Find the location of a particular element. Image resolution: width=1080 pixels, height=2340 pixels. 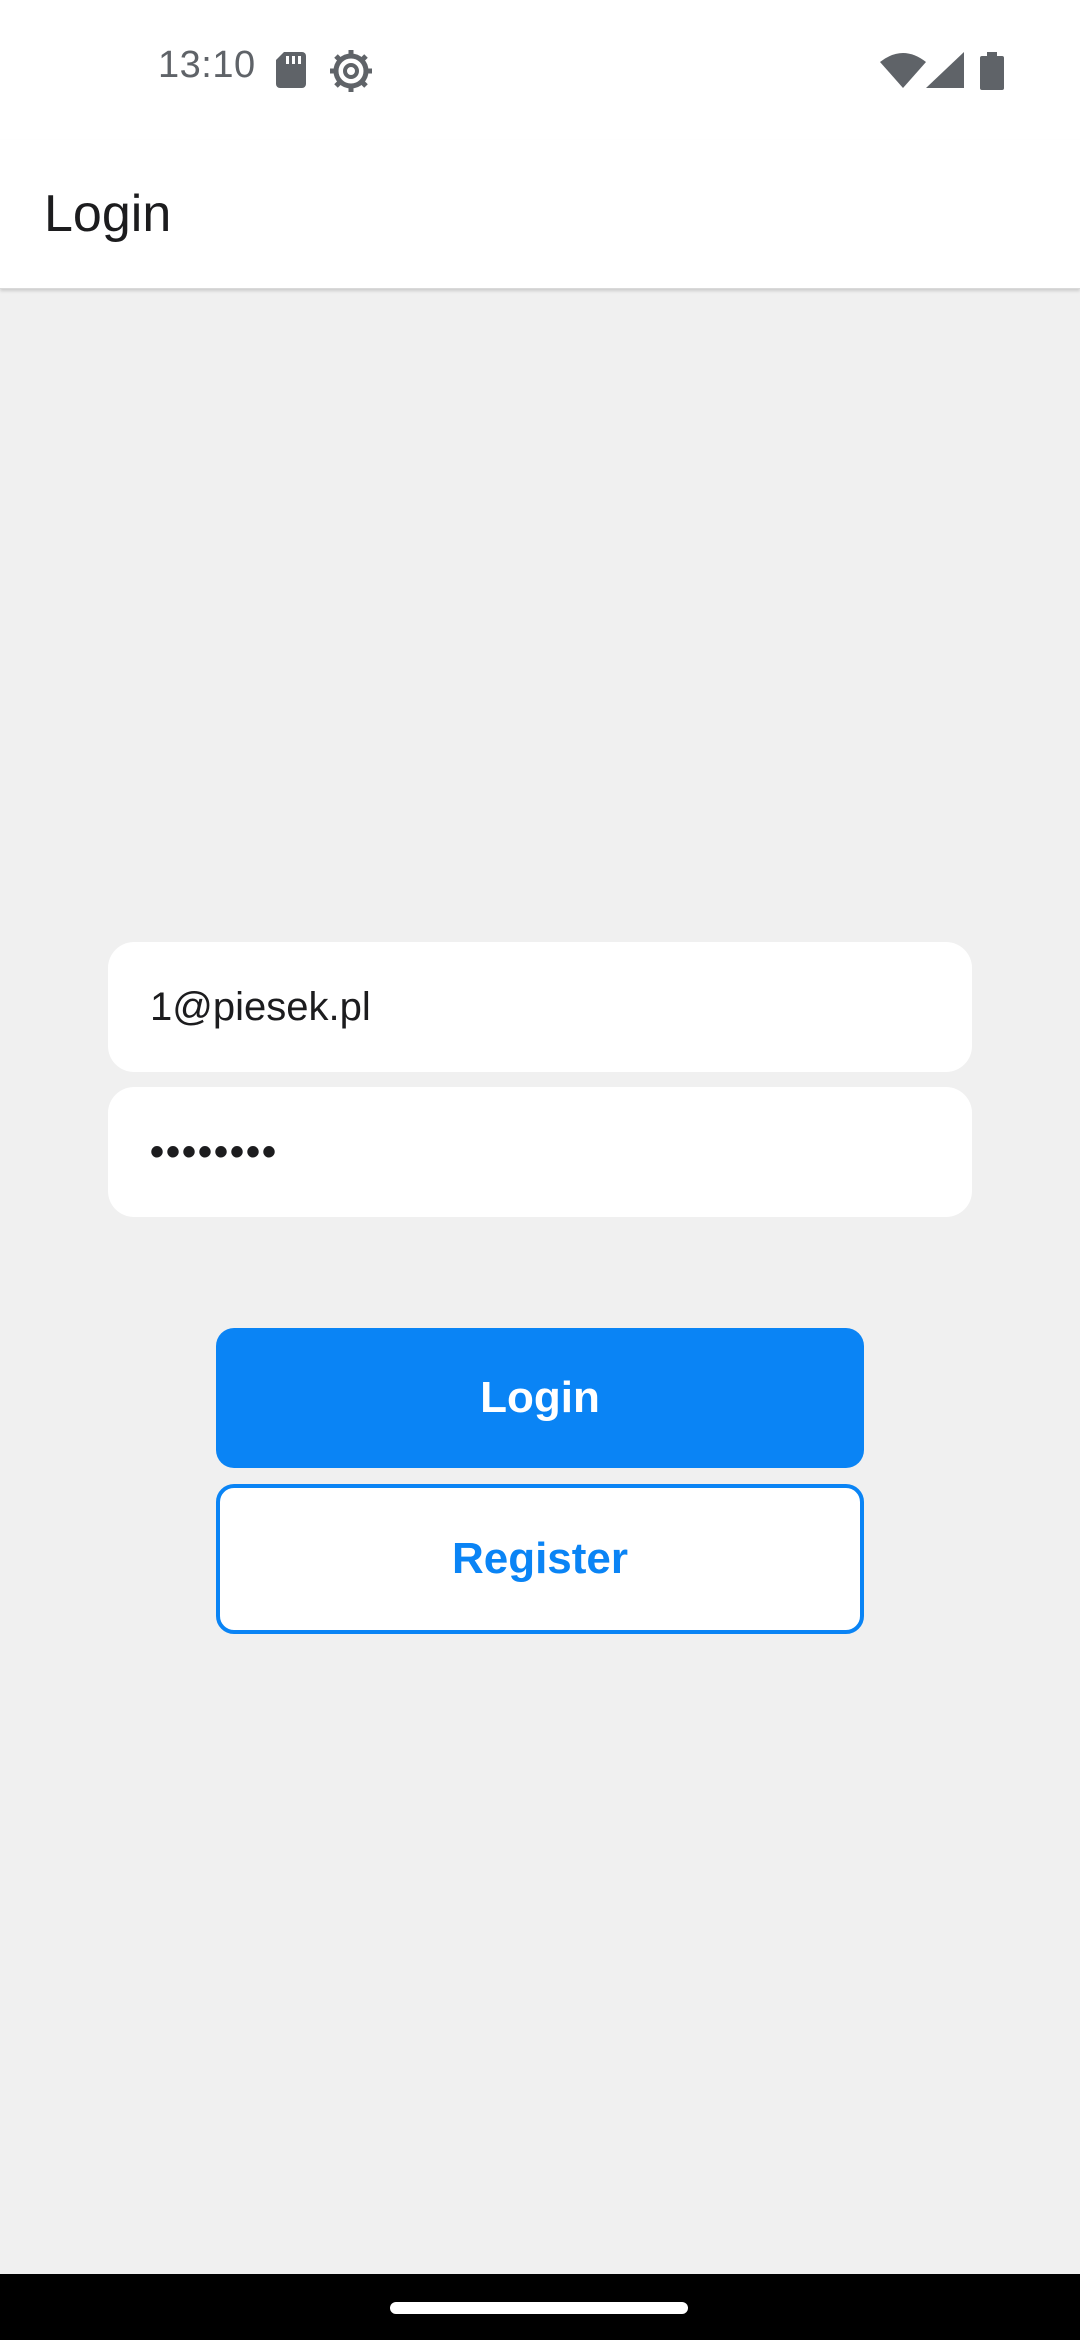

page-title: Login is located at coordinates (108, 214).